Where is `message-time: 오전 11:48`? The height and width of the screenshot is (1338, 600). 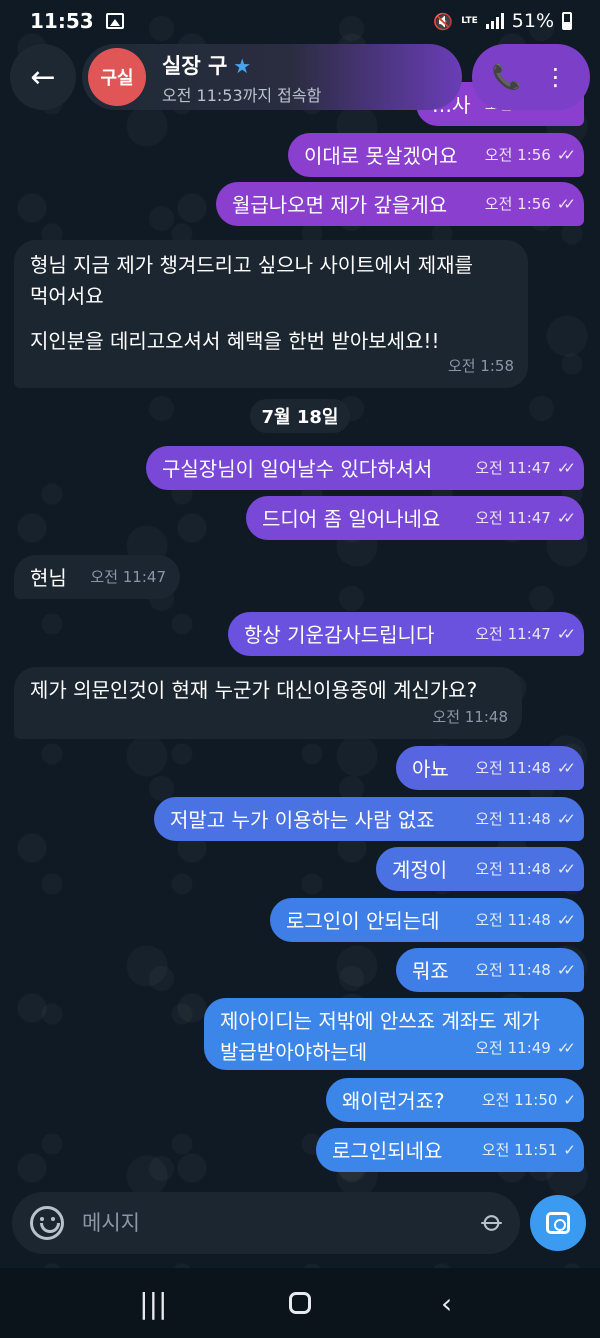 message-time: 오전 11:48 is located at coordinates (470, 717).